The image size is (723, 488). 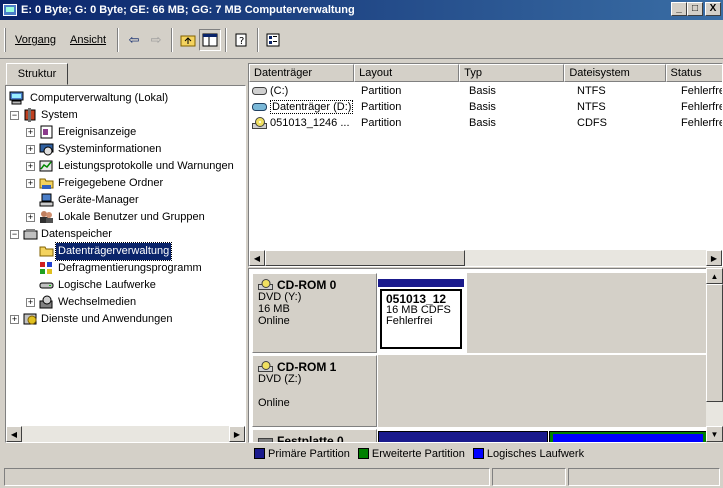 What do you see at coordinates (274, 40) in the screenshot?
I see `export-icon` at bounding box center [274, 40].